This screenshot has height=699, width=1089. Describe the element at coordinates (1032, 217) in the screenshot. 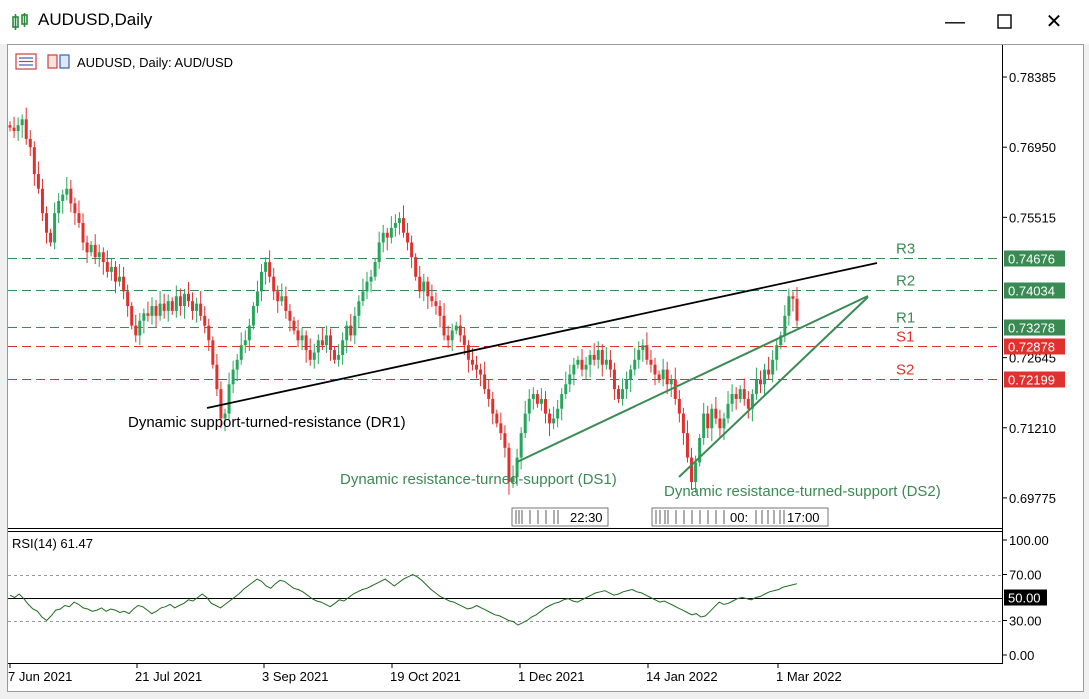

I see `price-tick-label: 0.75515` at that location.